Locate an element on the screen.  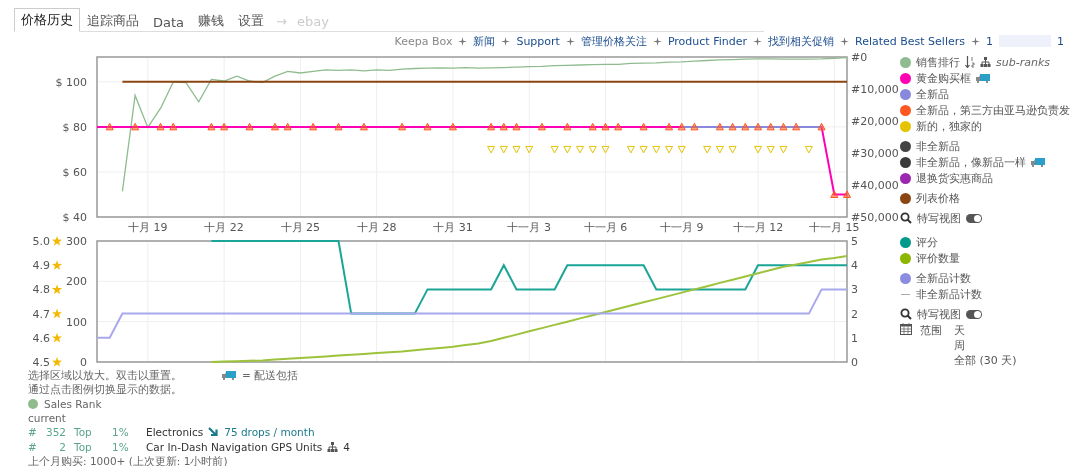
nav-link: 新闻 is located at coordinates (484, 41).